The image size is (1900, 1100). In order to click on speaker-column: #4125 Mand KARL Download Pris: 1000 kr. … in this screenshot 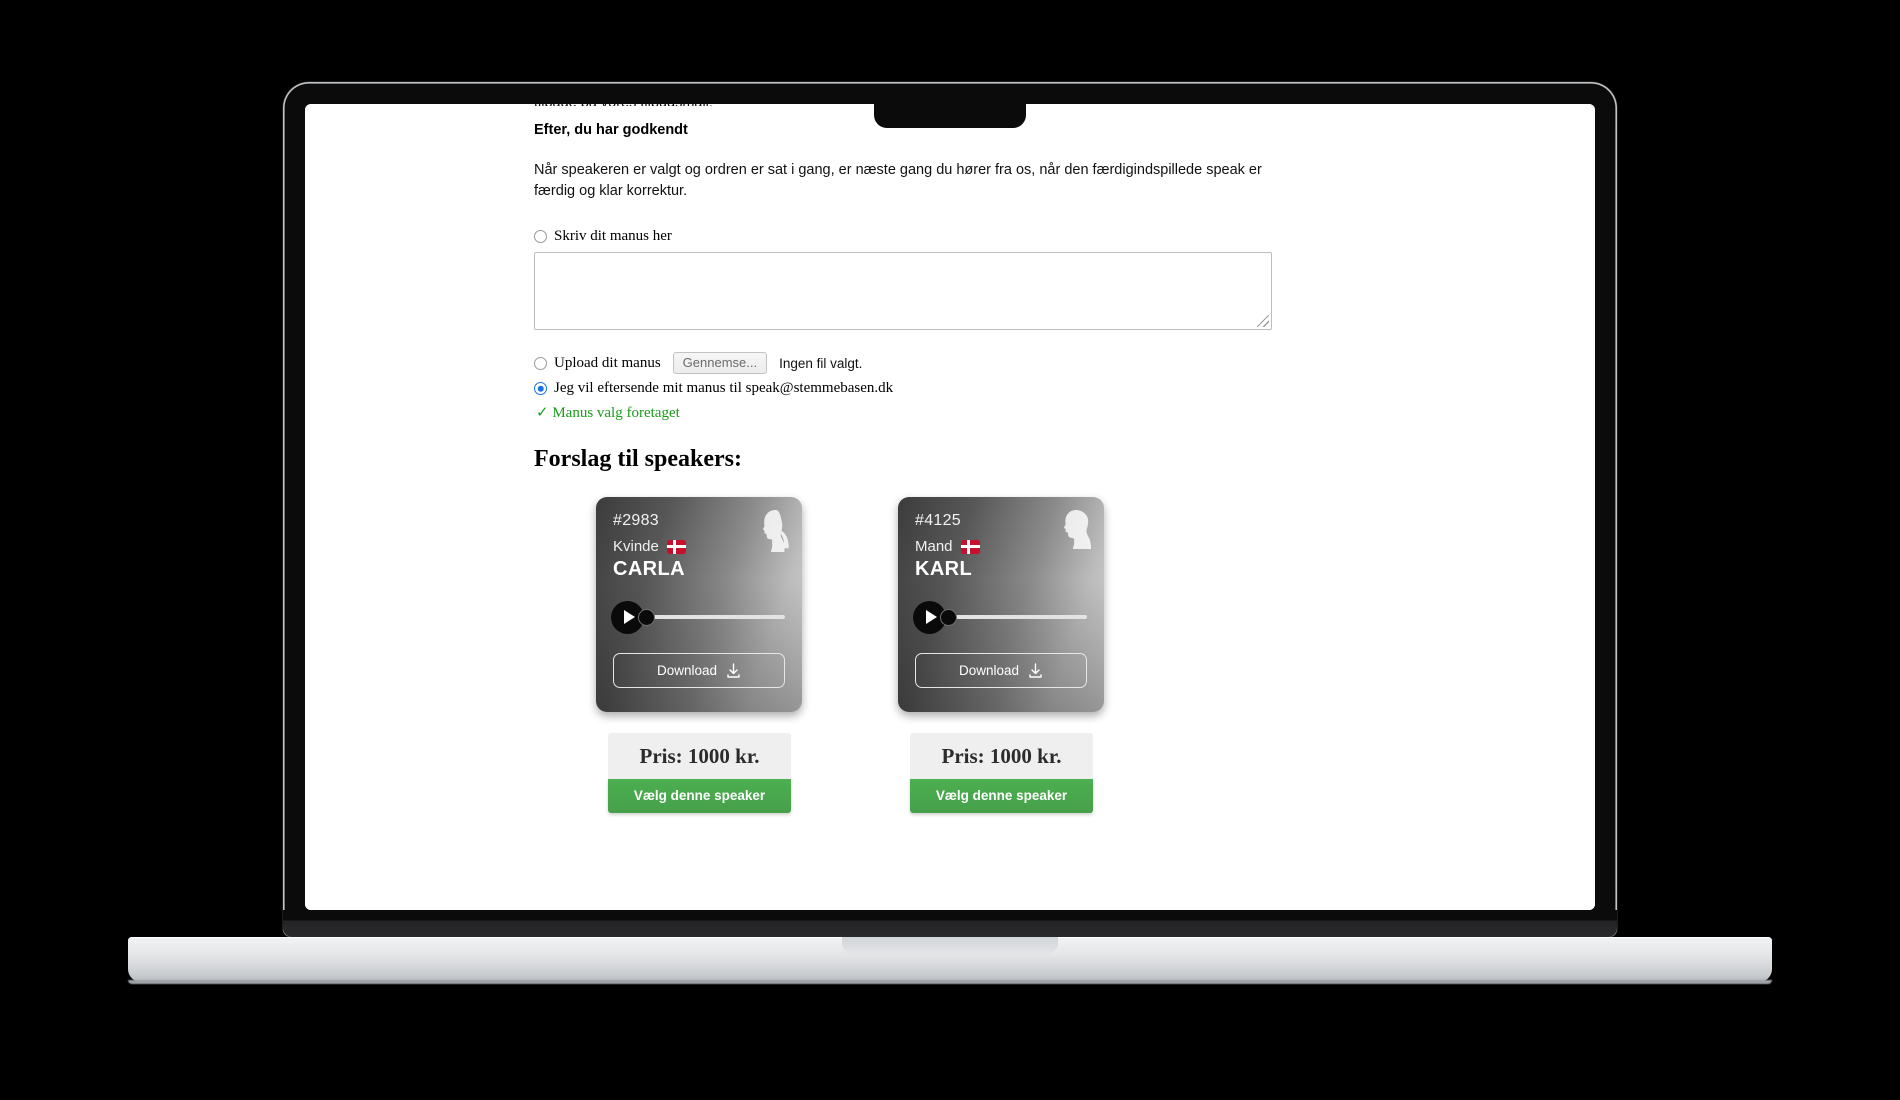, I will do `click(1001, 655)`.